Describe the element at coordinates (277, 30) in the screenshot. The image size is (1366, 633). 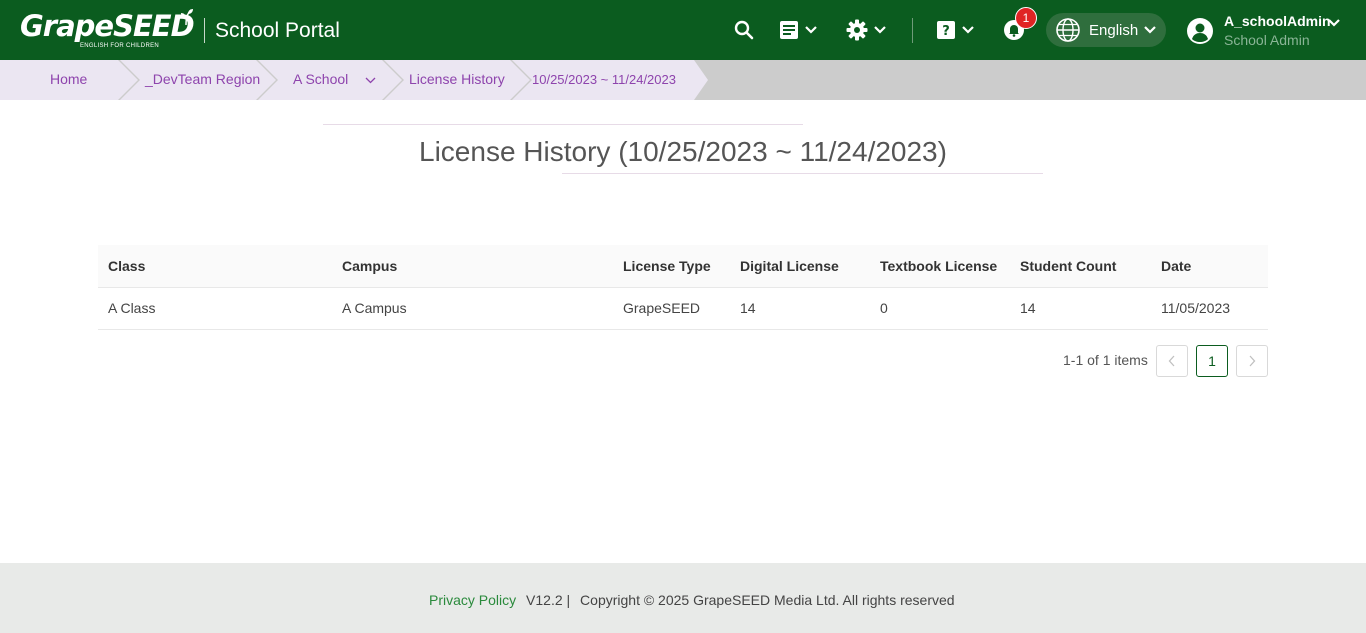
I see `portal-title: School Portal` at that location.